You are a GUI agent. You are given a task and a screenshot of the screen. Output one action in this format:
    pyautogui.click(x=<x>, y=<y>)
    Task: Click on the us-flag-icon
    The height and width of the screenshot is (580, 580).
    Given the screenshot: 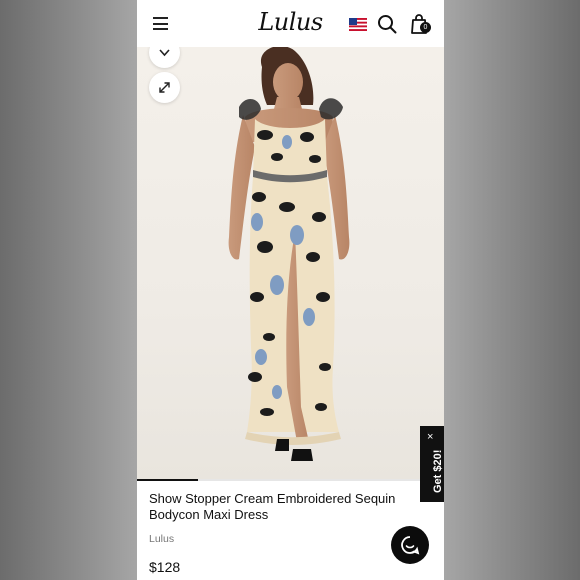 What is the action you would take?
    pyautogui.click(x=358, y=24)
    